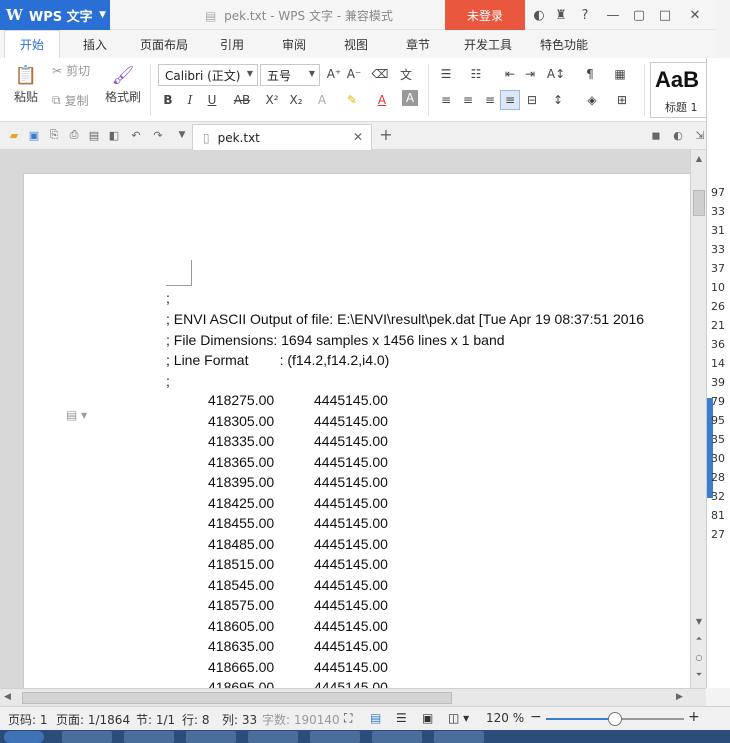 This screenshot has width=730, height=743. I want to click on strikethrough-icon: AB, so click(242, 100).